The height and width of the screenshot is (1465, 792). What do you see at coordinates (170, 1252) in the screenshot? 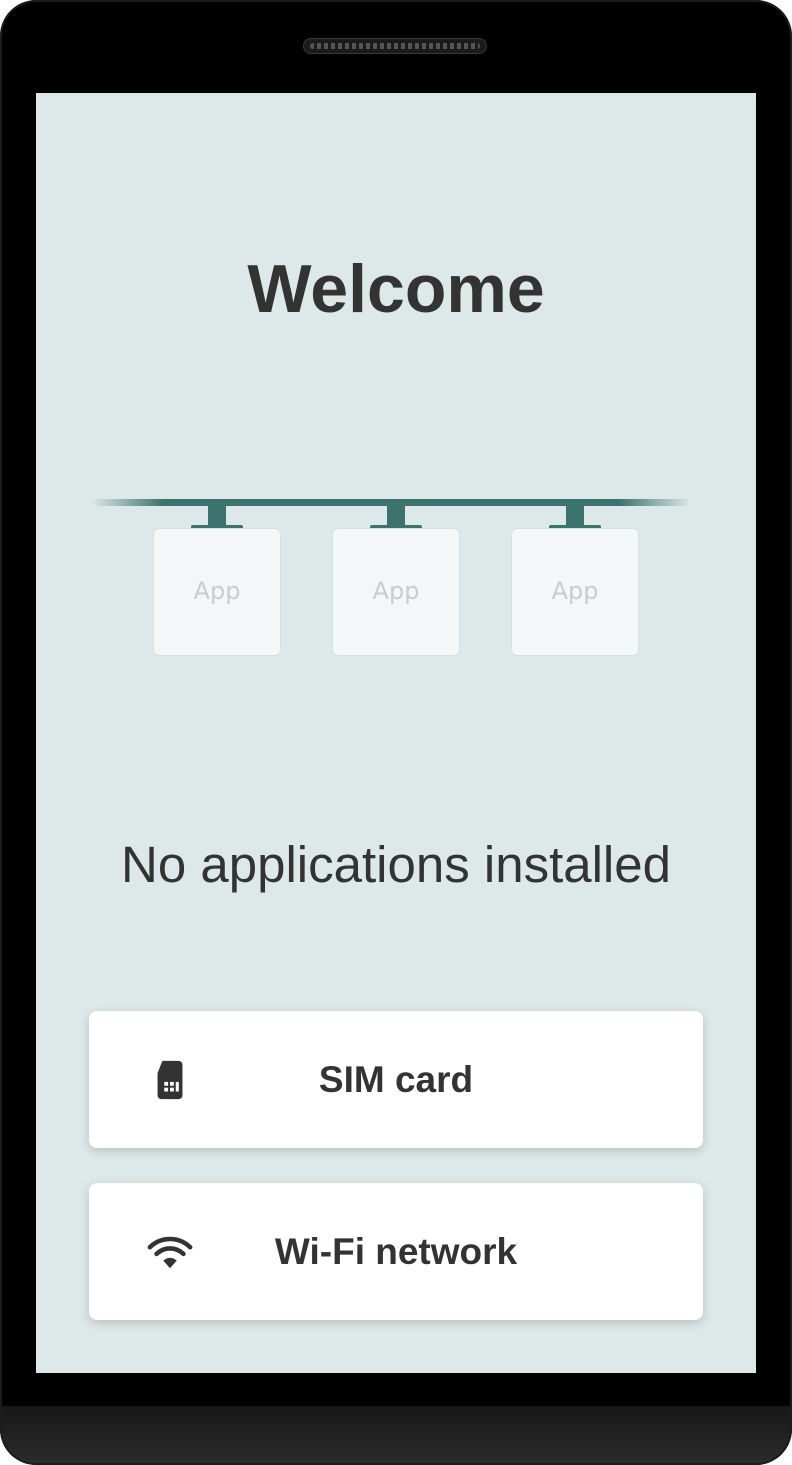
I see `wifi-icon` at bounding box center [170, 1252].